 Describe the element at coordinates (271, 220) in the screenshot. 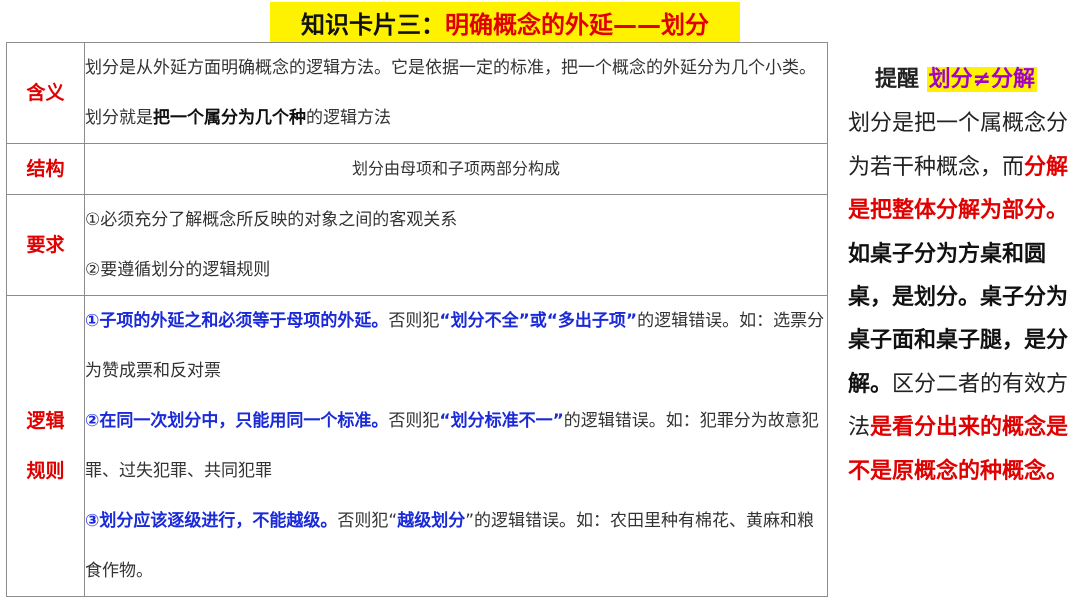

I see `requirement-item: ①必须充分了解概念所反映的对象之间的客观关系` at that location.